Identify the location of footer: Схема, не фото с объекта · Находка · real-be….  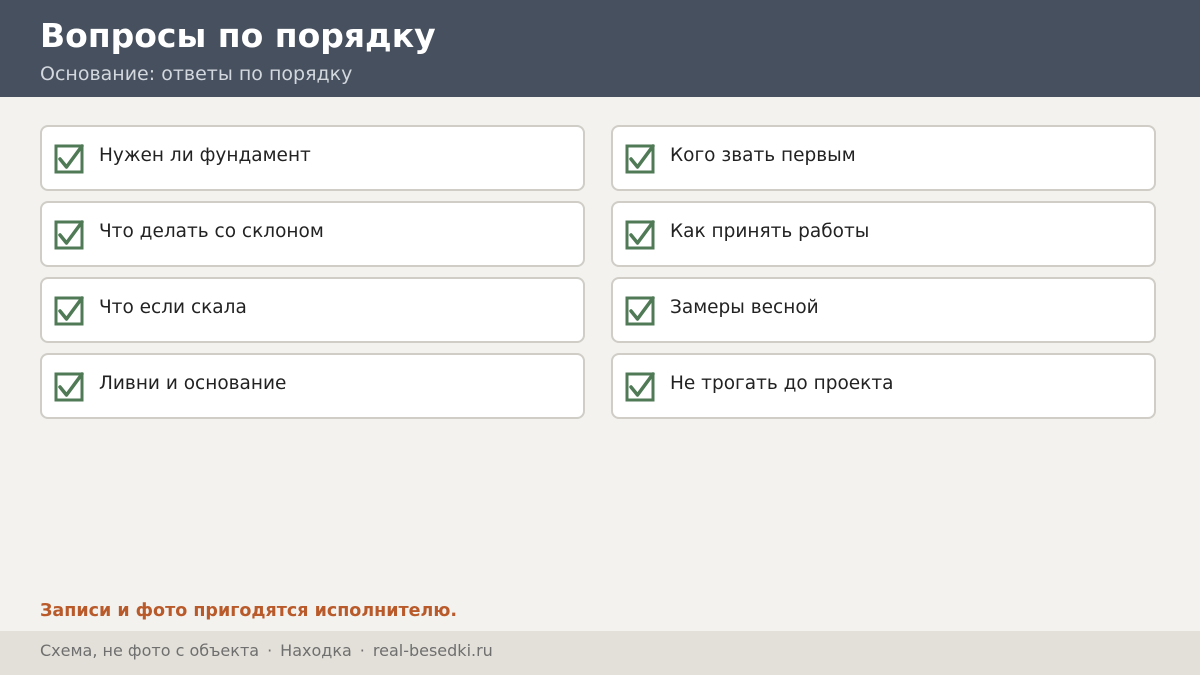
(600, 653).